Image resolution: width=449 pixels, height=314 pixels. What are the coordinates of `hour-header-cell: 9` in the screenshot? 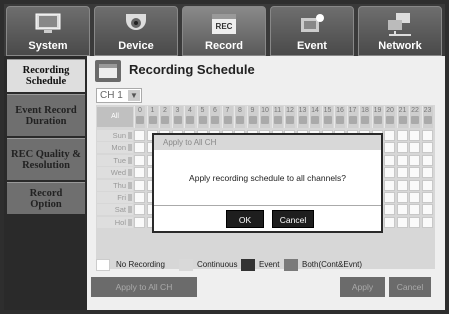 It's located at (252, 117).